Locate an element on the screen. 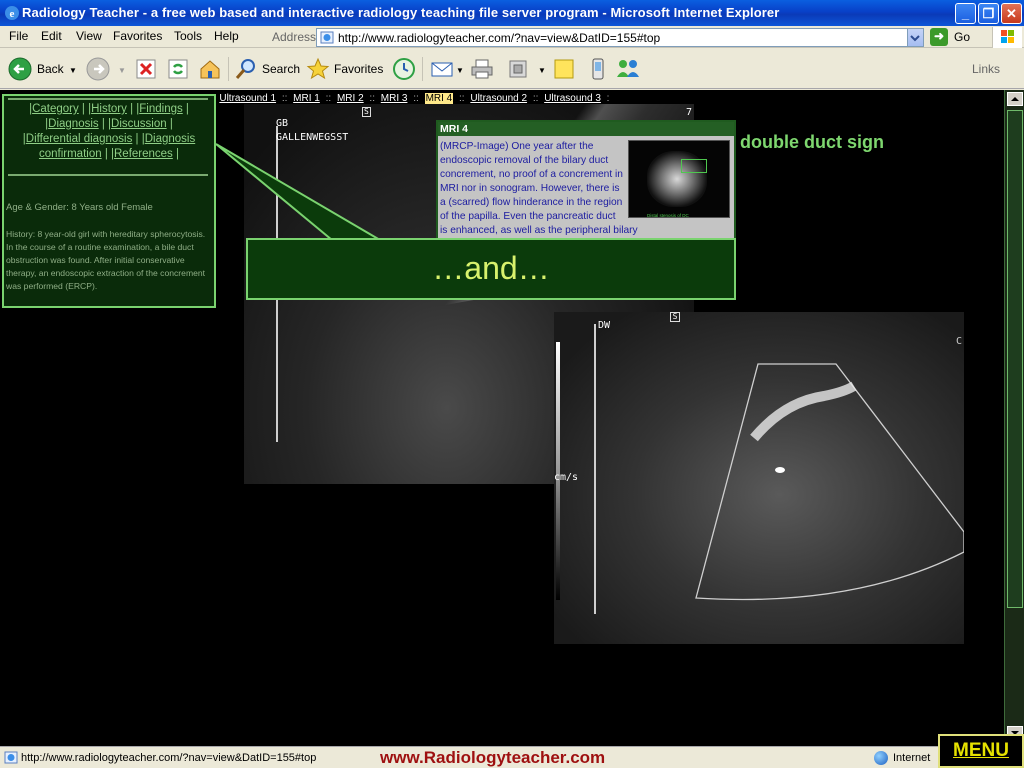 This screenshot has height=768, width=1024. maximize-button: ❐ is located at coordinates (988, 13).